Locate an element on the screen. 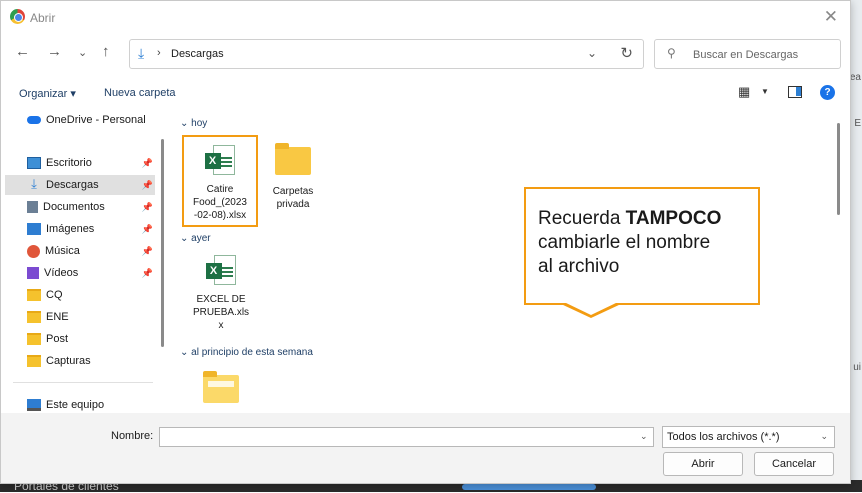  folder-item-carpetas-privada: Carpetas privada is located at coordinates (293, 181).